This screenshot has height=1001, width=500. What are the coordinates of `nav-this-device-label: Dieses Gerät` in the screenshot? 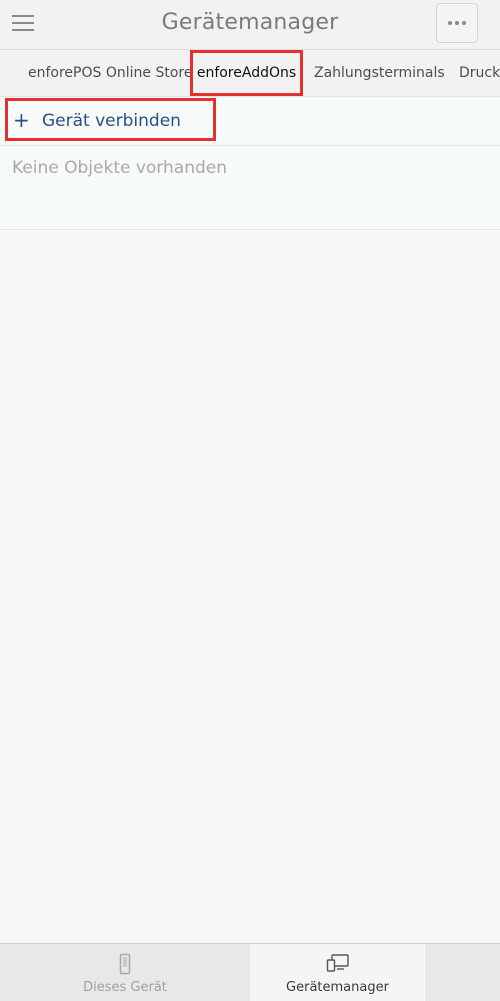 It's located at (125, 987).